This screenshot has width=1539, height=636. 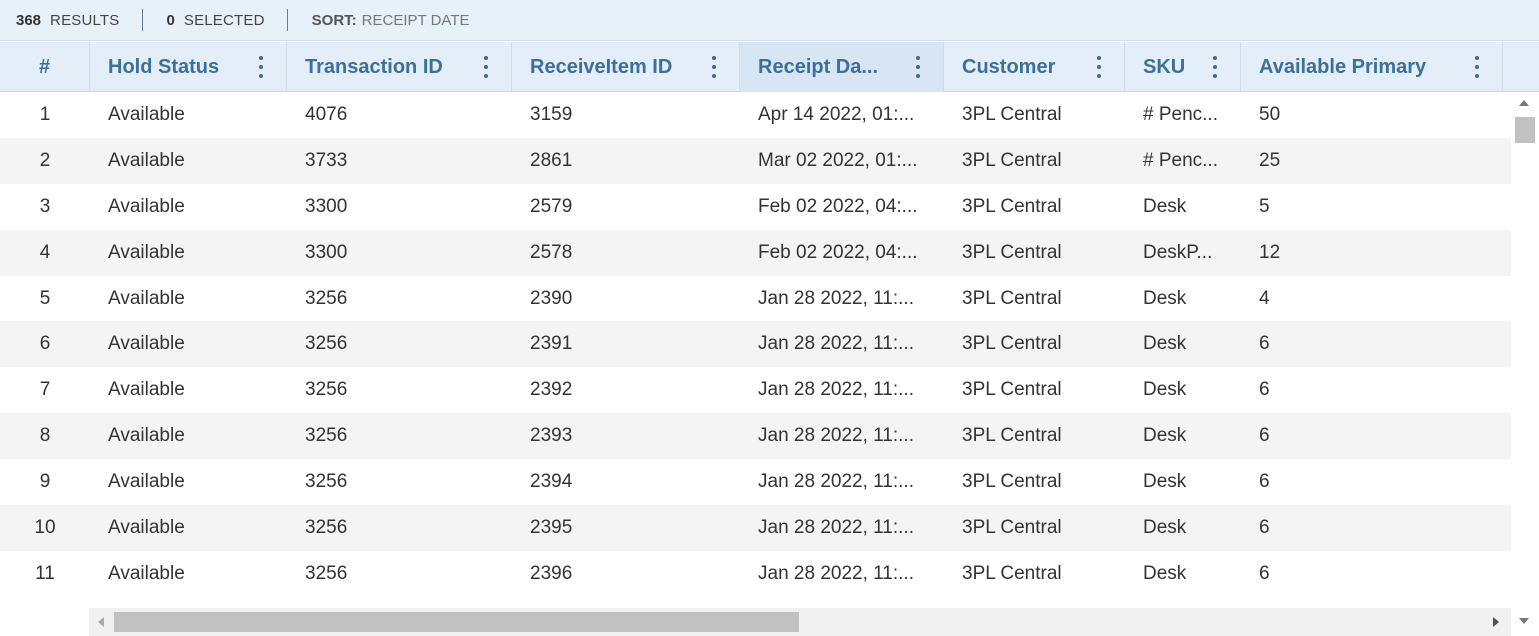 I want to click on scroll-up-arrow-icon, so click(x=1524, y=103).